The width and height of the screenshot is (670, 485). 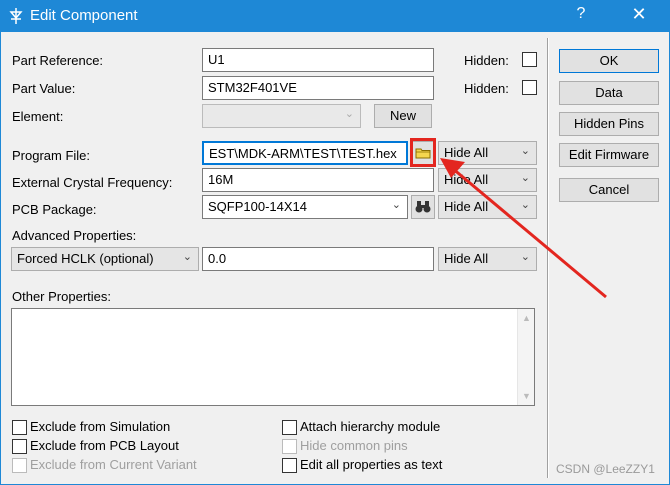 What do you see at coordinates (523, 228) in the screenshot?
I see `annotation-arrow` at bounding box center [523, 228].